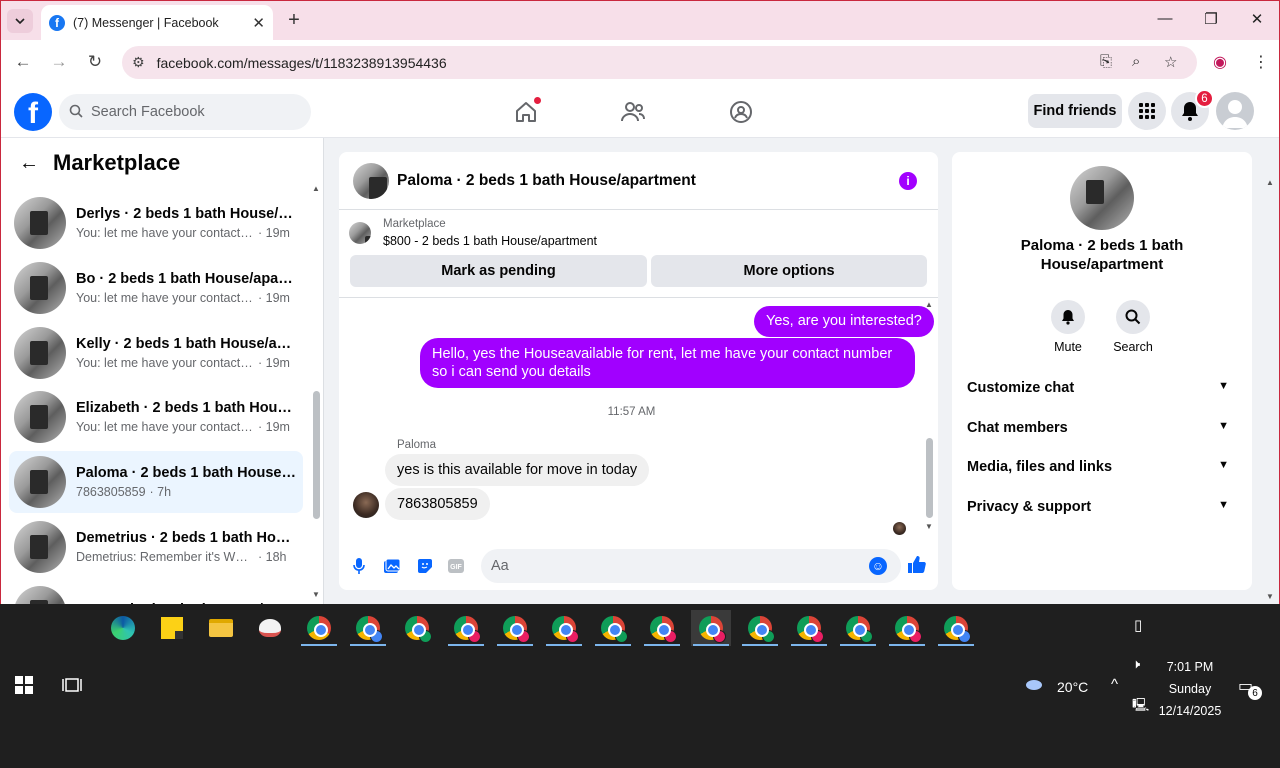  I want to click on sticker-icon, so click(425, 566).